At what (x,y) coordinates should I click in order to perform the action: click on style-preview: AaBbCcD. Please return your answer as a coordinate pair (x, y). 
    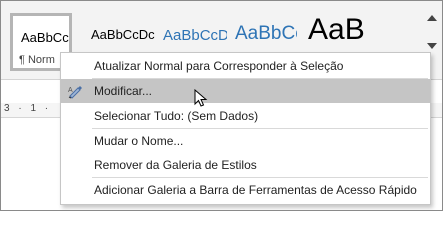
    Looking at the image, I should click on (195, 35).